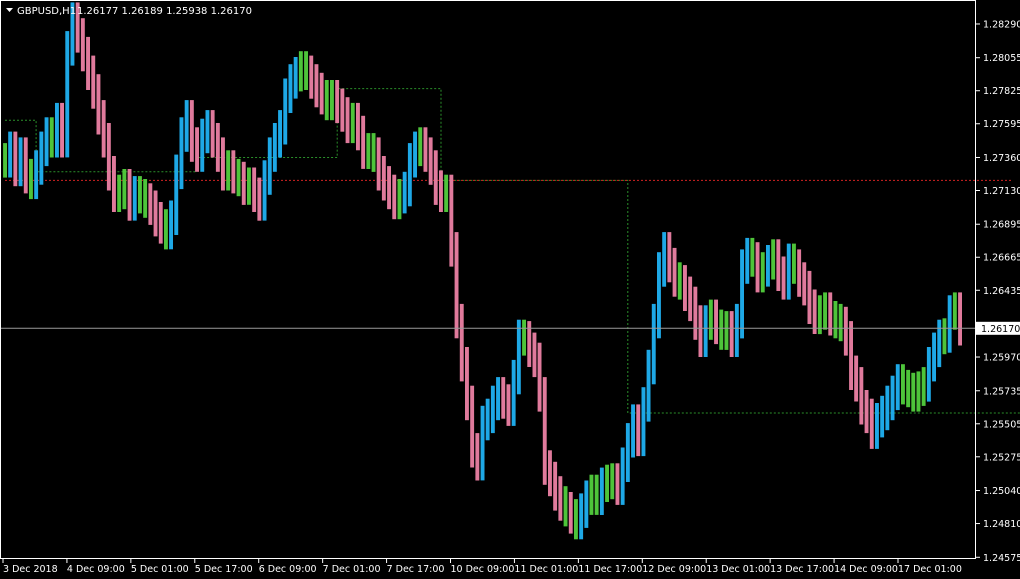 The width and height of the screenshot is (1020, 579). What do you see at coordinates (46, 11) in the screenshot?
I see `symbol-label: GBPUSD,H1` at bounding box center [46, 11].